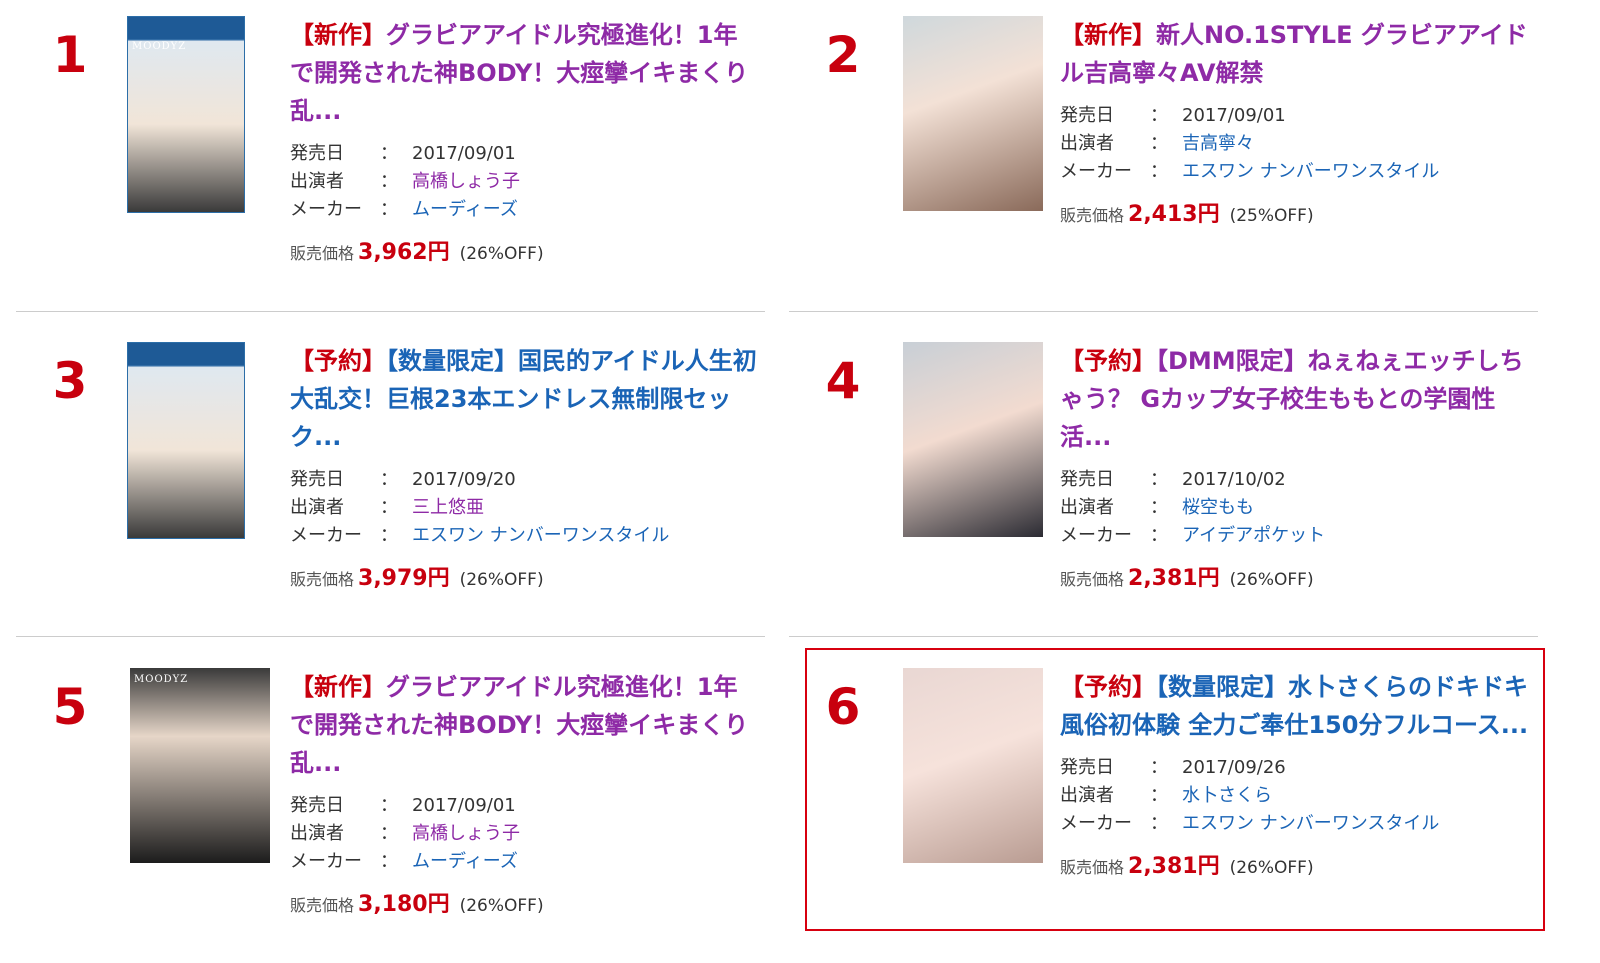 This screenshot has width=1600, height=963. I want to click on price-value: 2,413円, so click(1174, 214).